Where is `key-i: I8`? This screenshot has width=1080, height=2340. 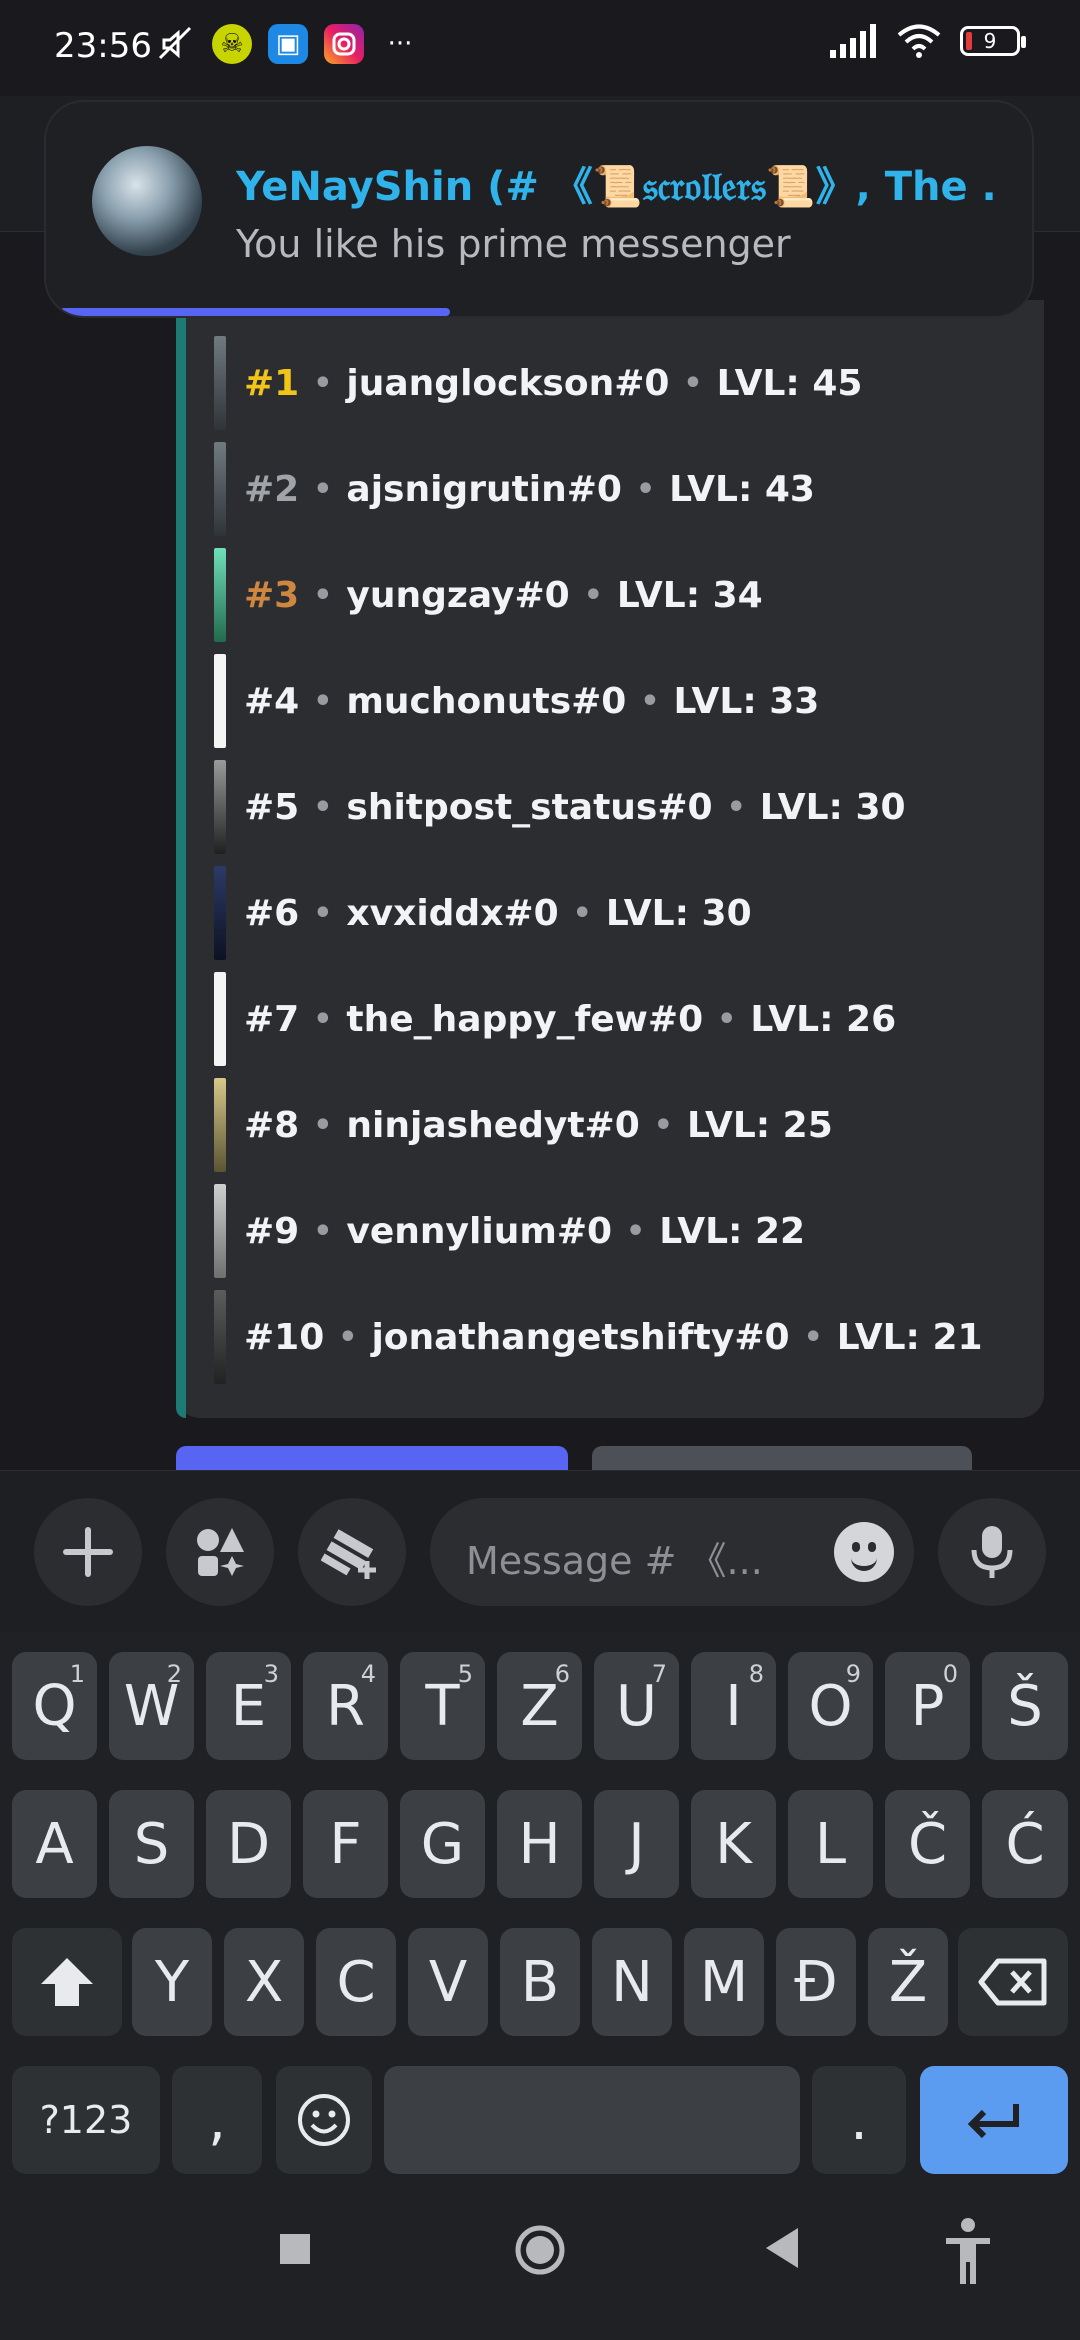
key-i: I8 is located at coordinates (733, 1706).